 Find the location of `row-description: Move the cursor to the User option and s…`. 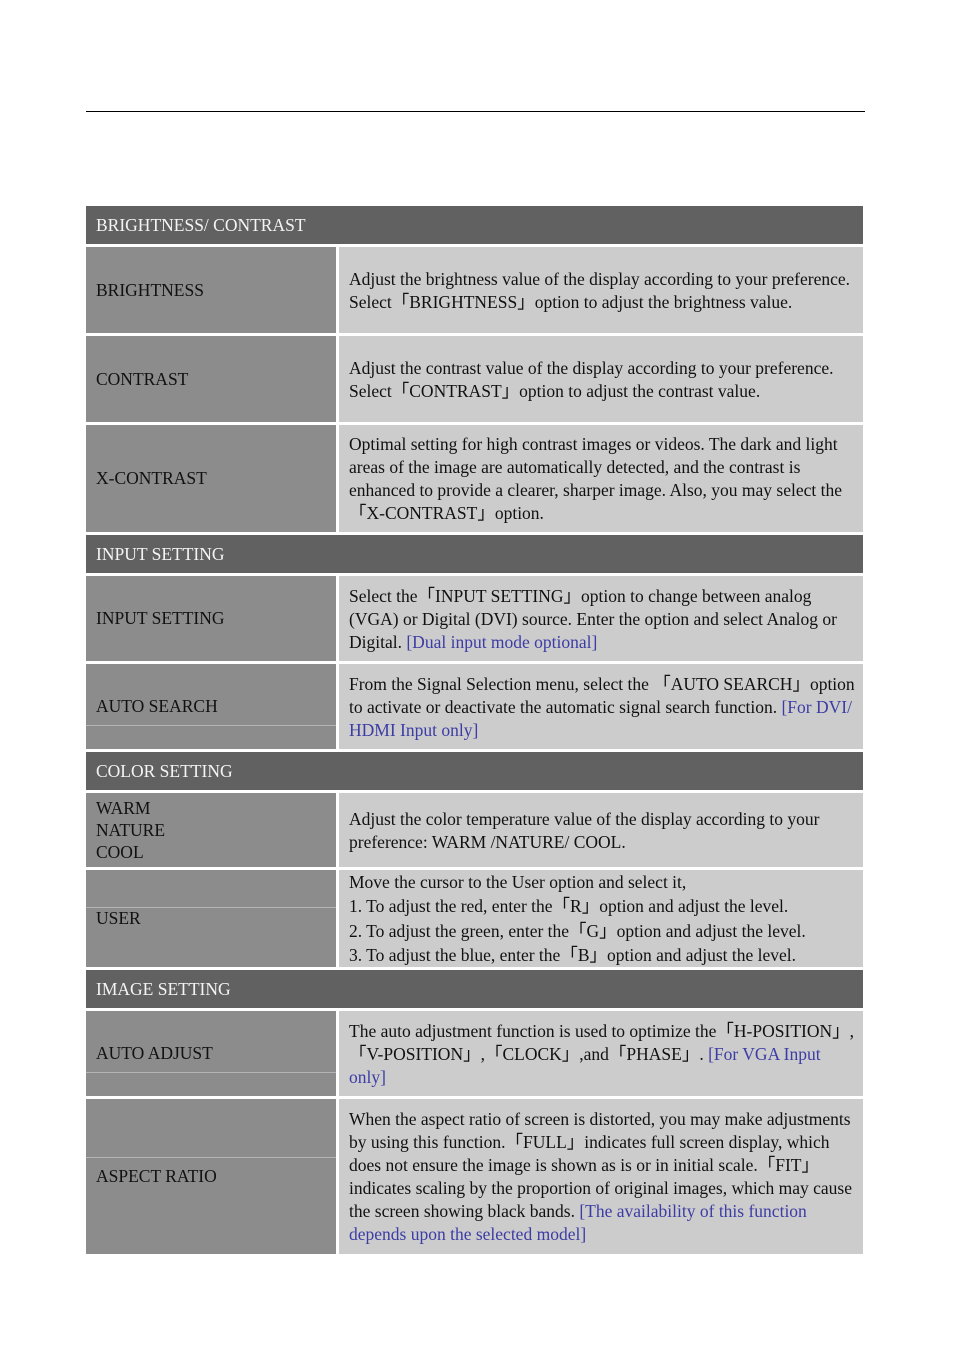

row-description: Move the cursor to the User option and s… is located at coordinates (601, 918).